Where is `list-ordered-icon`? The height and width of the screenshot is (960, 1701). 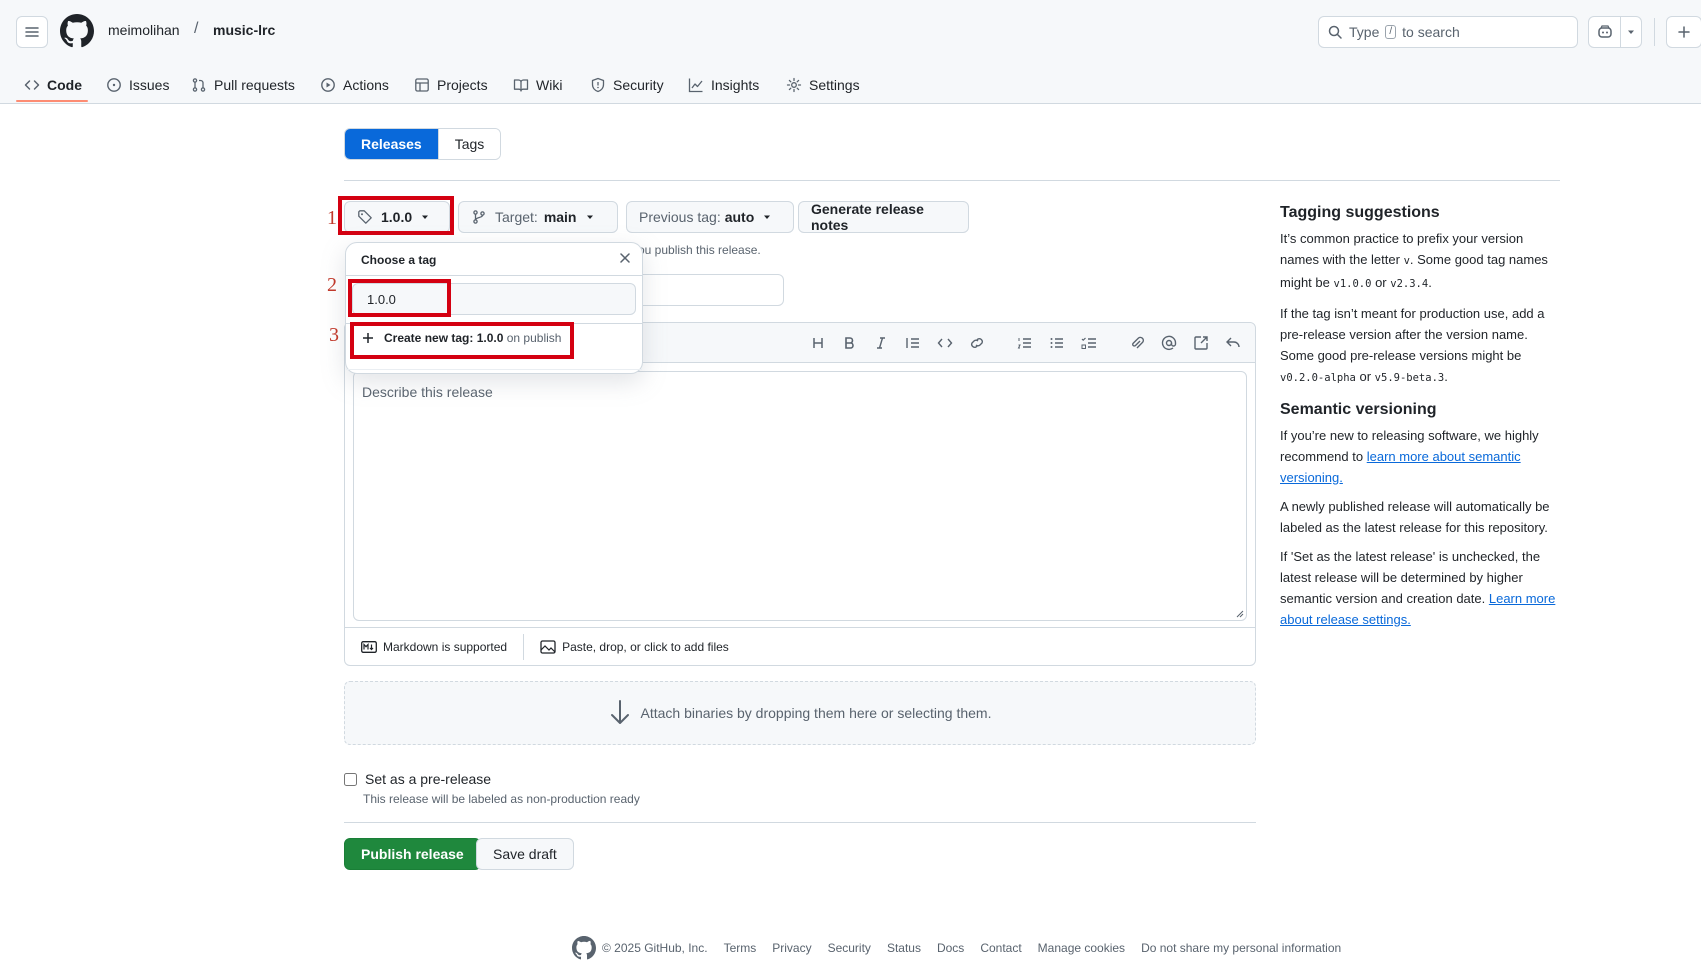
list-ordered-icon is located at coordinates (1024, 343).